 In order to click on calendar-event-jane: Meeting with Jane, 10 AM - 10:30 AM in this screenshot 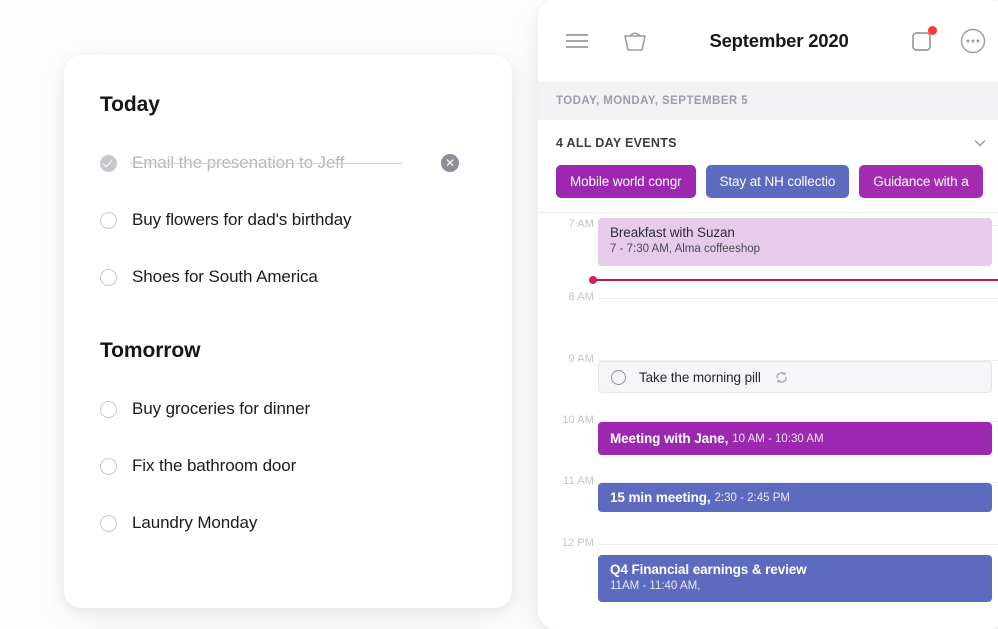, I will do `click(795, 438)`.